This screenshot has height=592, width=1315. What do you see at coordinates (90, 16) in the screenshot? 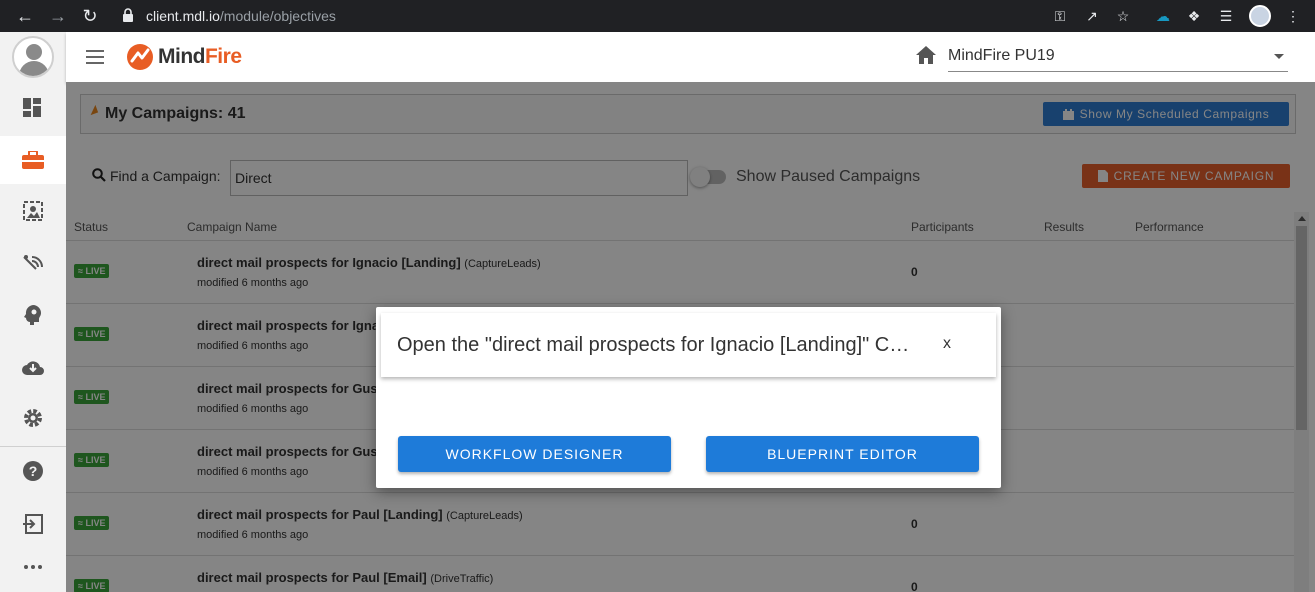
I see `reload-icon: ↻` at bounding box center [90, 16].